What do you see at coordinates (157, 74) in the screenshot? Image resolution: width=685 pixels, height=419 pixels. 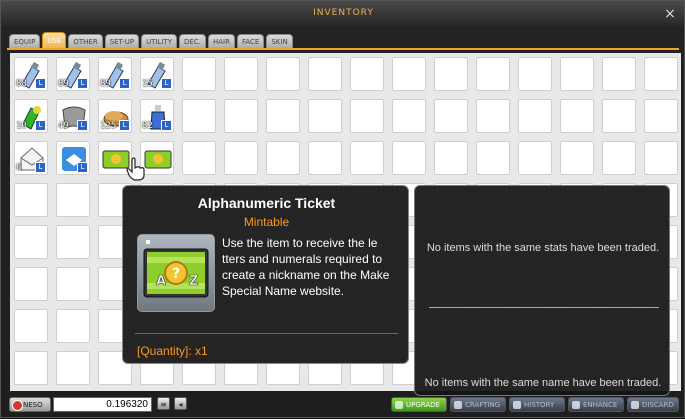 I see `inventory-slot: 15 L` at bounding box center [157, 74].